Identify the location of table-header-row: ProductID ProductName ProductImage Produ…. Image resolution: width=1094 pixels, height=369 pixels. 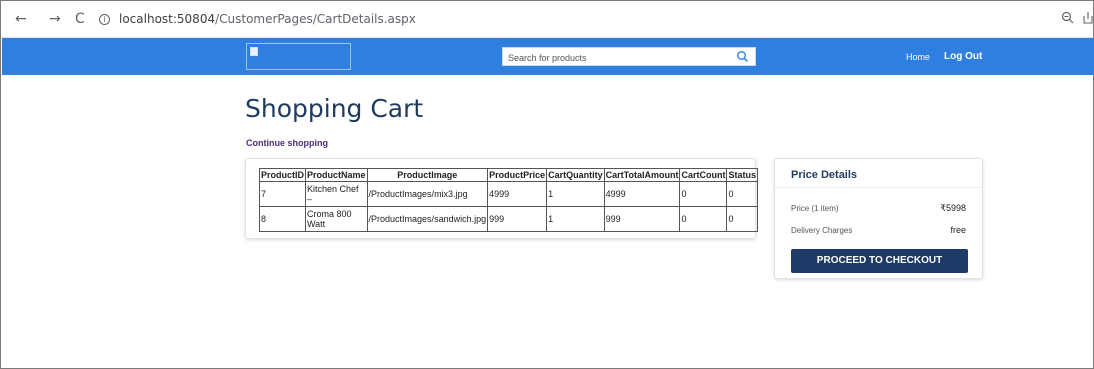
(508, 175).